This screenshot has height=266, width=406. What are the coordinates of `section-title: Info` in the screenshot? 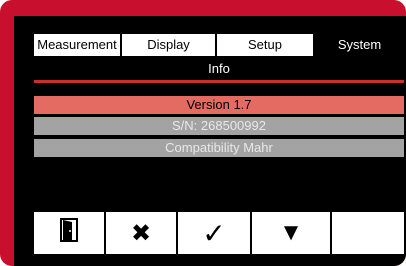 It's located at (219, 68).